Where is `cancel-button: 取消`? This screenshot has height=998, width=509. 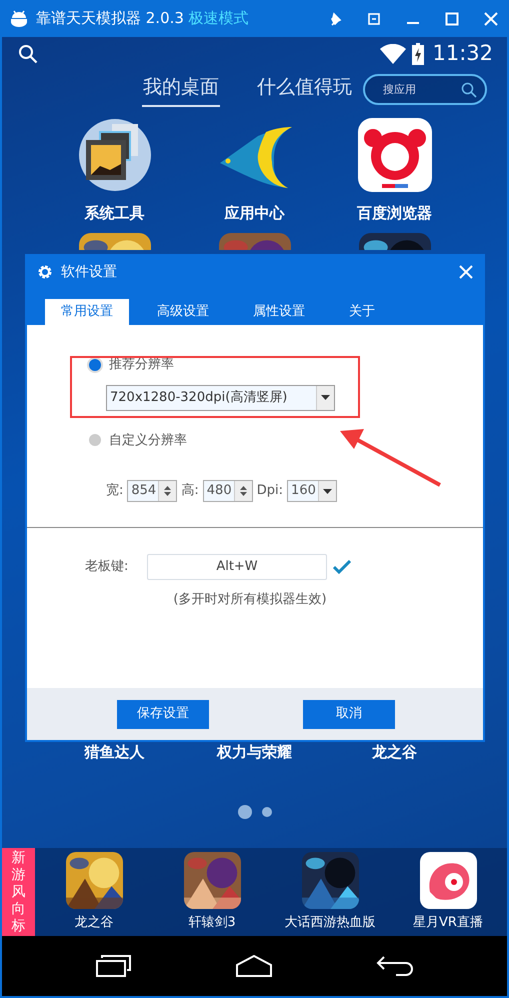 cancel-button: 取消 is located at coordinates (349, 714).